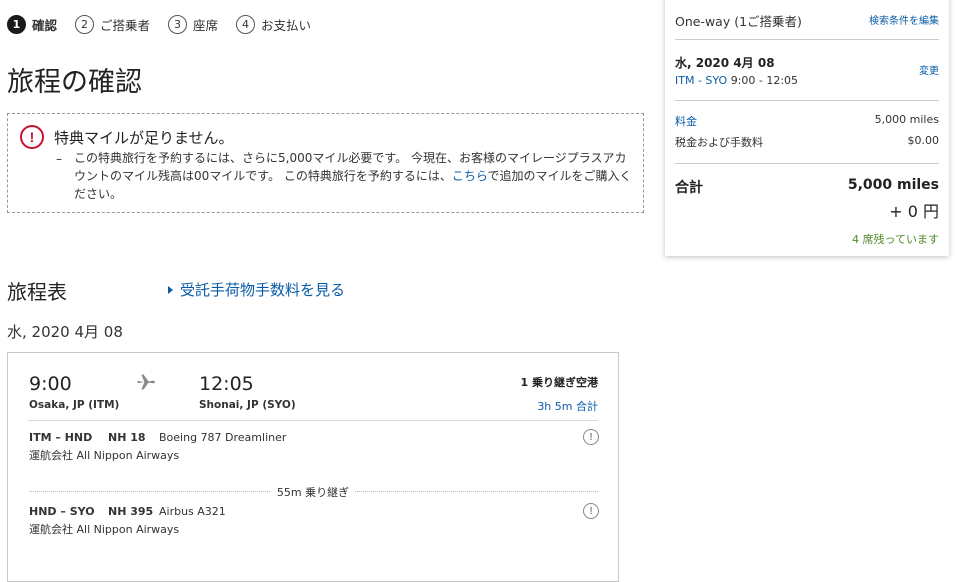 The width and height of the screenshot is (958, 582). I want to click on baggage-fees-label: 受託手荷物手数料を見る, so click(263, 290).